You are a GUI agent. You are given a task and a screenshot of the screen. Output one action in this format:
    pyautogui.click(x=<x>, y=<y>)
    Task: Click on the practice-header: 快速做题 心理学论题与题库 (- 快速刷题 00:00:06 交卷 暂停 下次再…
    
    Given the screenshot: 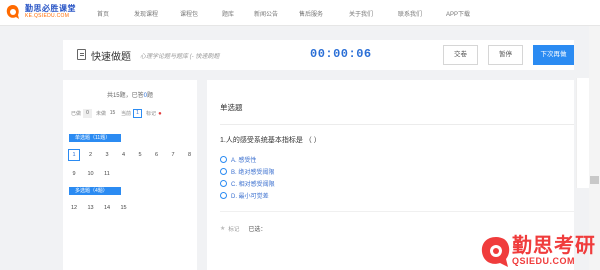 What is the action you would take?
    pyautogui.click(x=318, y=55)
    